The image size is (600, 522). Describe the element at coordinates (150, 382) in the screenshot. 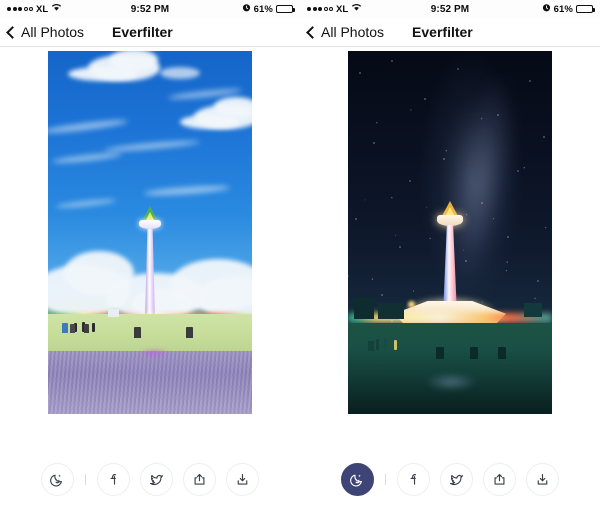

I see `foreground-plaza-layer` at that location.